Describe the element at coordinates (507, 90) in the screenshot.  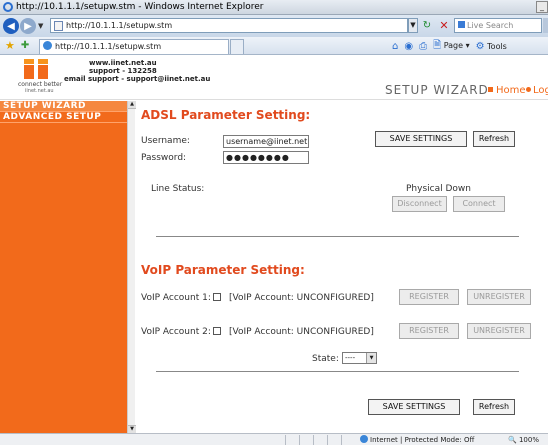
I see `home-link: Home` at that location.